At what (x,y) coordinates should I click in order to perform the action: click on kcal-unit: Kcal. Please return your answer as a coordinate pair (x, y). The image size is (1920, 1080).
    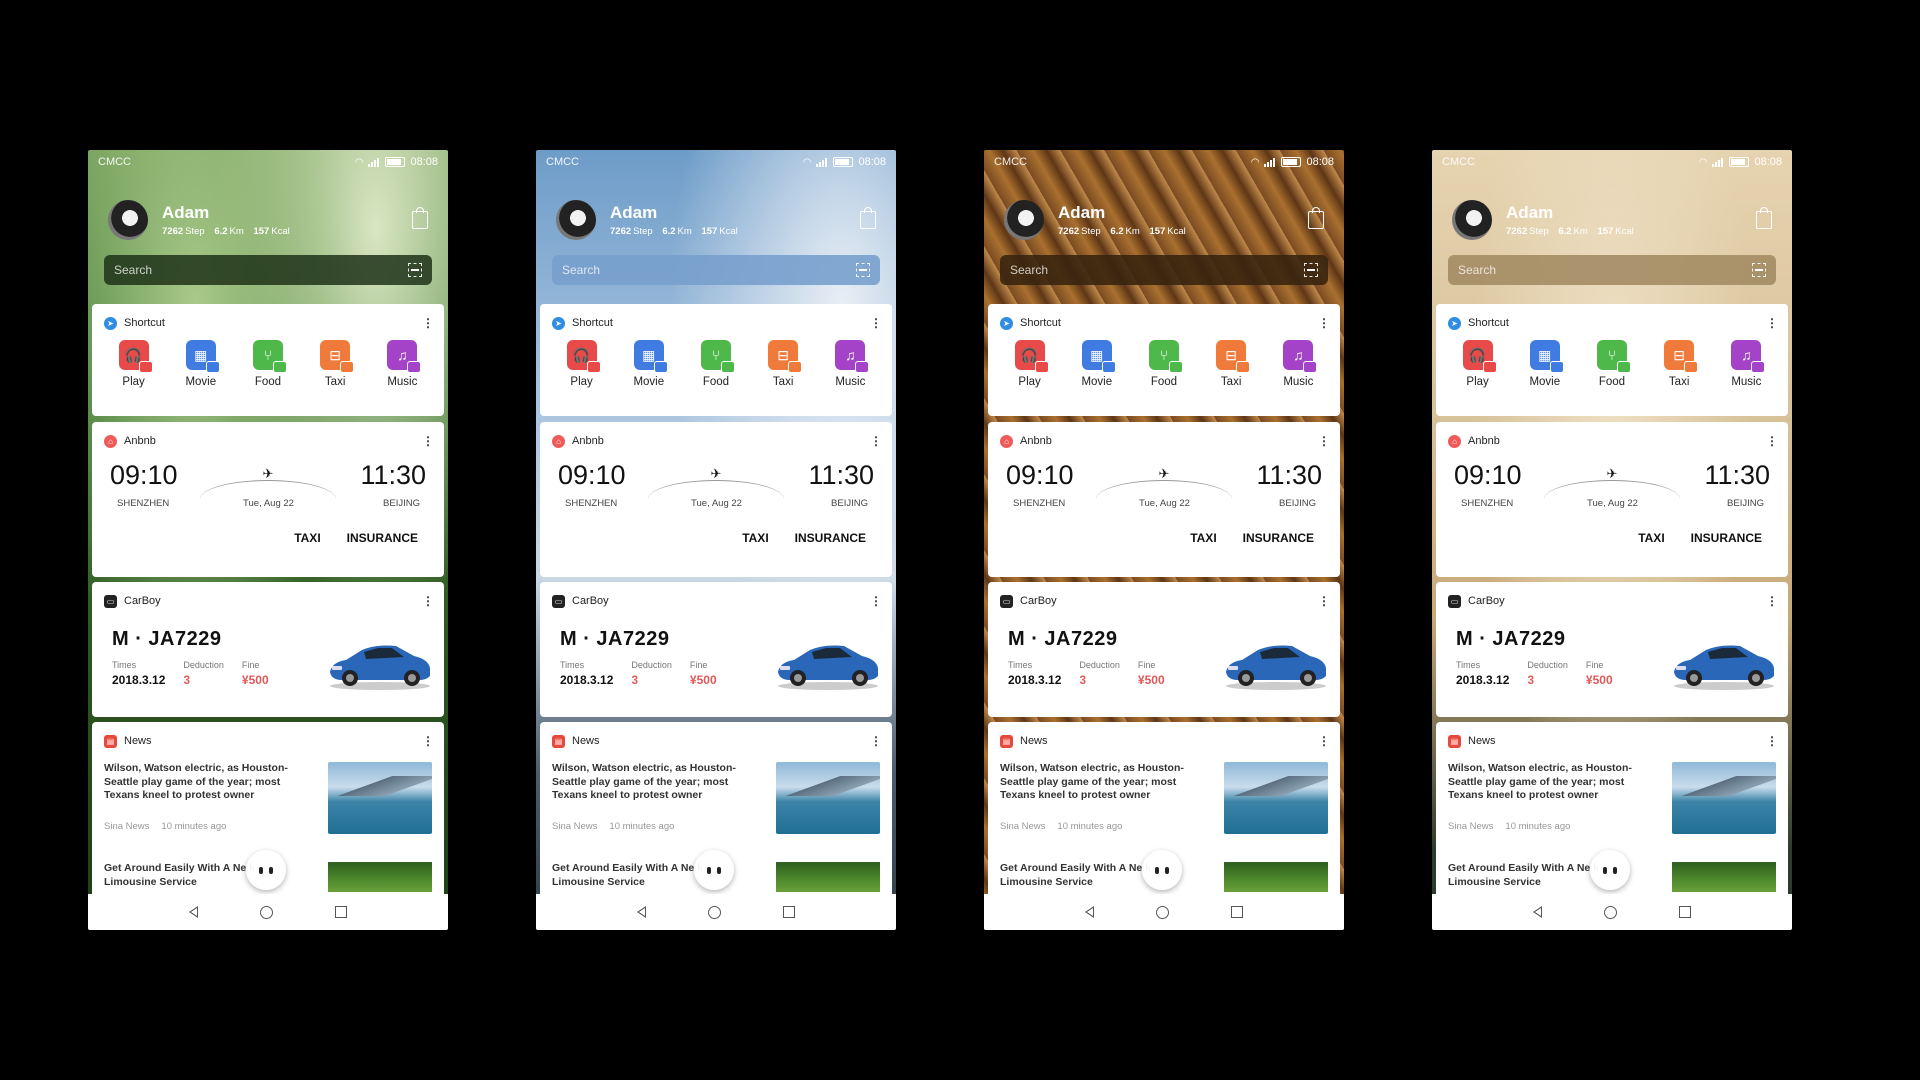
    Looking at the image, I should click on (728, 231).